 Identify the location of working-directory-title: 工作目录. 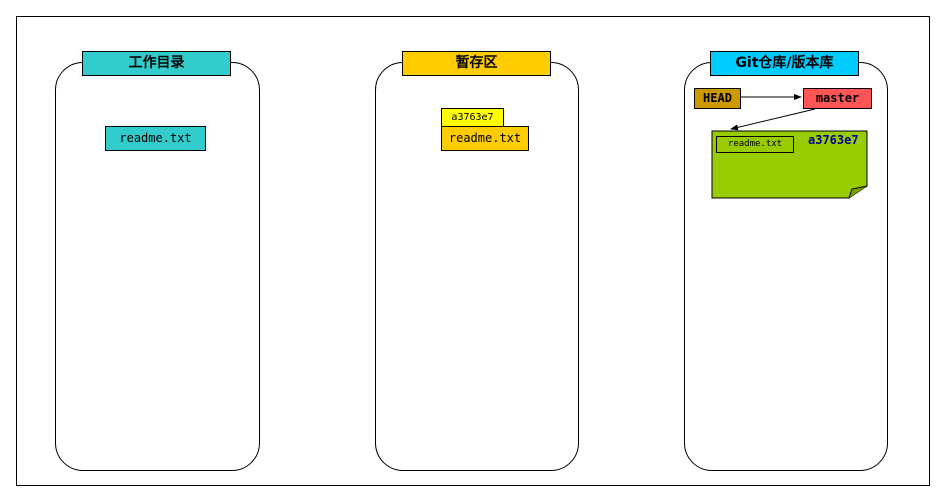
(156, 63).